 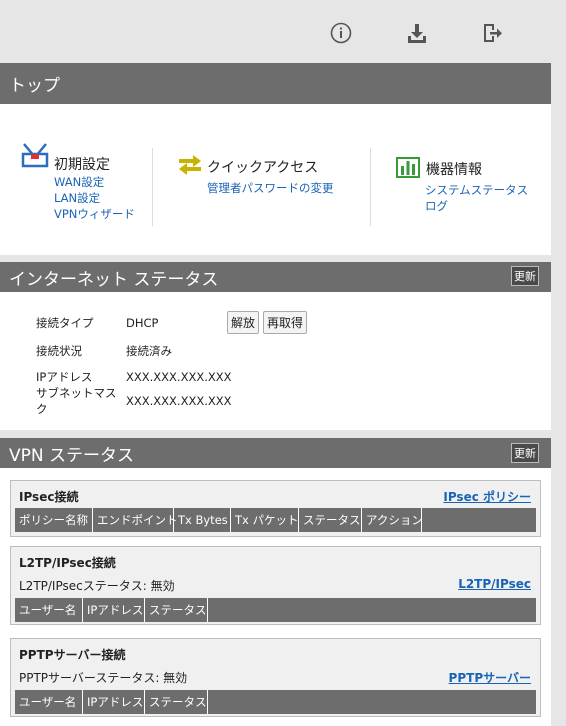 What do you see at coordinates (190, 167) in the screenshot?
I see `swap-arrows-icon` at bounding box center [190, 167].